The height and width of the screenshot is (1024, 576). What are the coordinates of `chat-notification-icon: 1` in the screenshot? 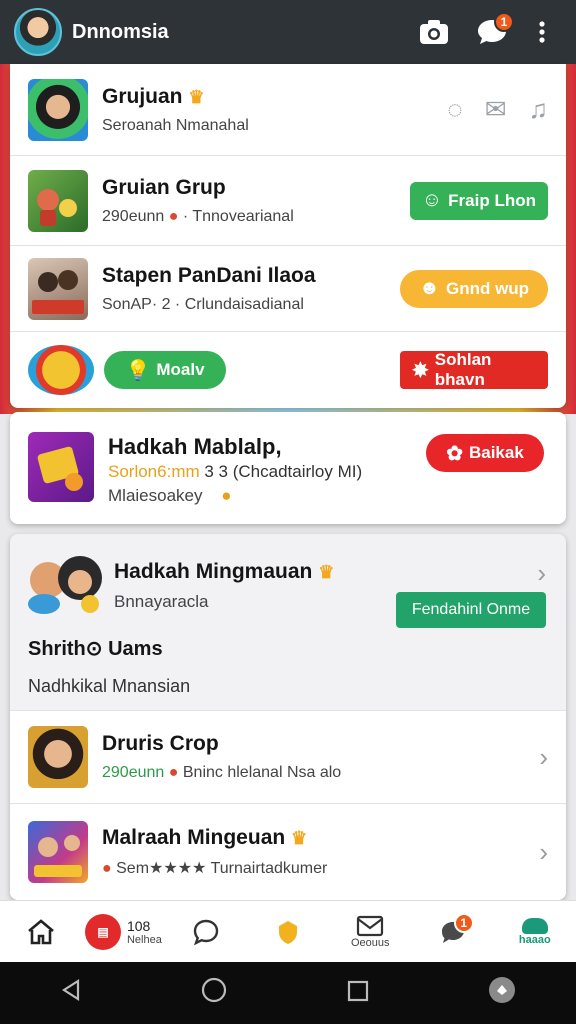 It's located at (493, 32).